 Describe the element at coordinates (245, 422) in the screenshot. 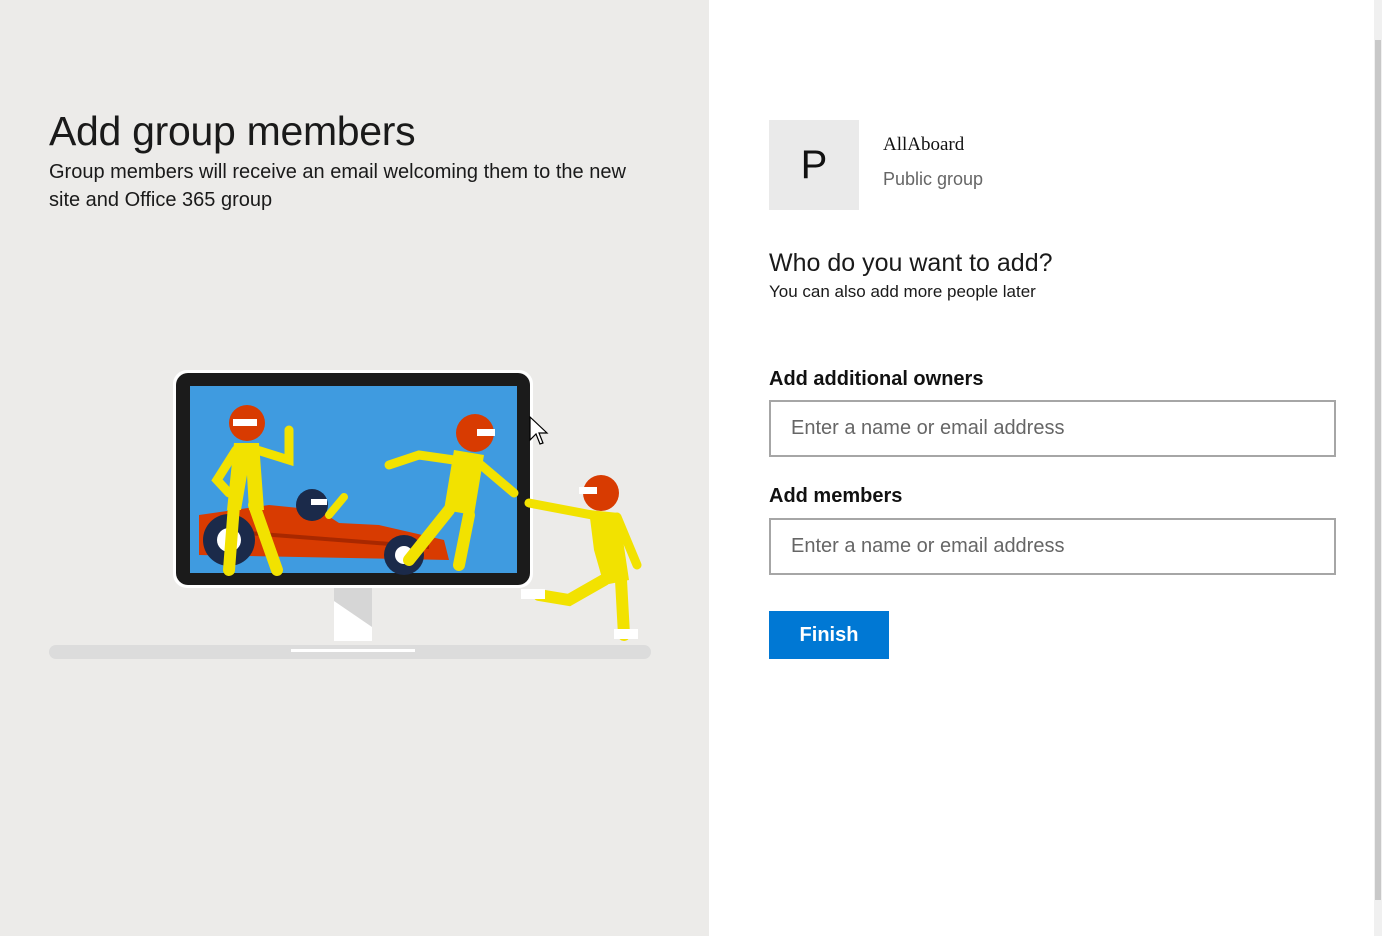

I see `figure1-visor` at that location.